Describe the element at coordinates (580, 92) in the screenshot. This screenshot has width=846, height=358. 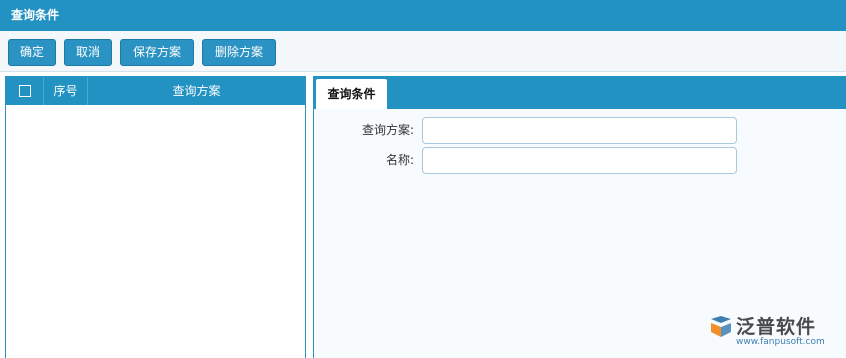
I see `tab-strip: 查询条件` at that location.